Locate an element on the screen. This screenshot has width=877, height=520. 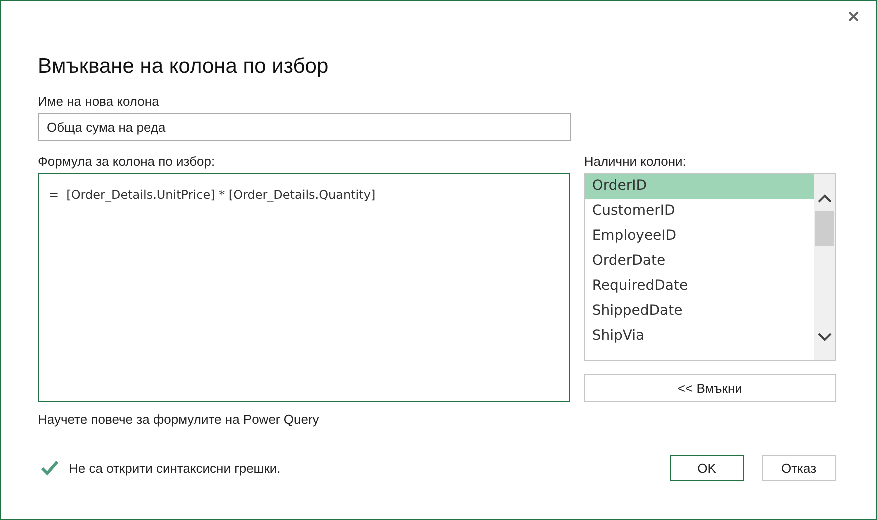
help-link: Научете повече за формулите на Power Query is located at coordinates (179, 419).